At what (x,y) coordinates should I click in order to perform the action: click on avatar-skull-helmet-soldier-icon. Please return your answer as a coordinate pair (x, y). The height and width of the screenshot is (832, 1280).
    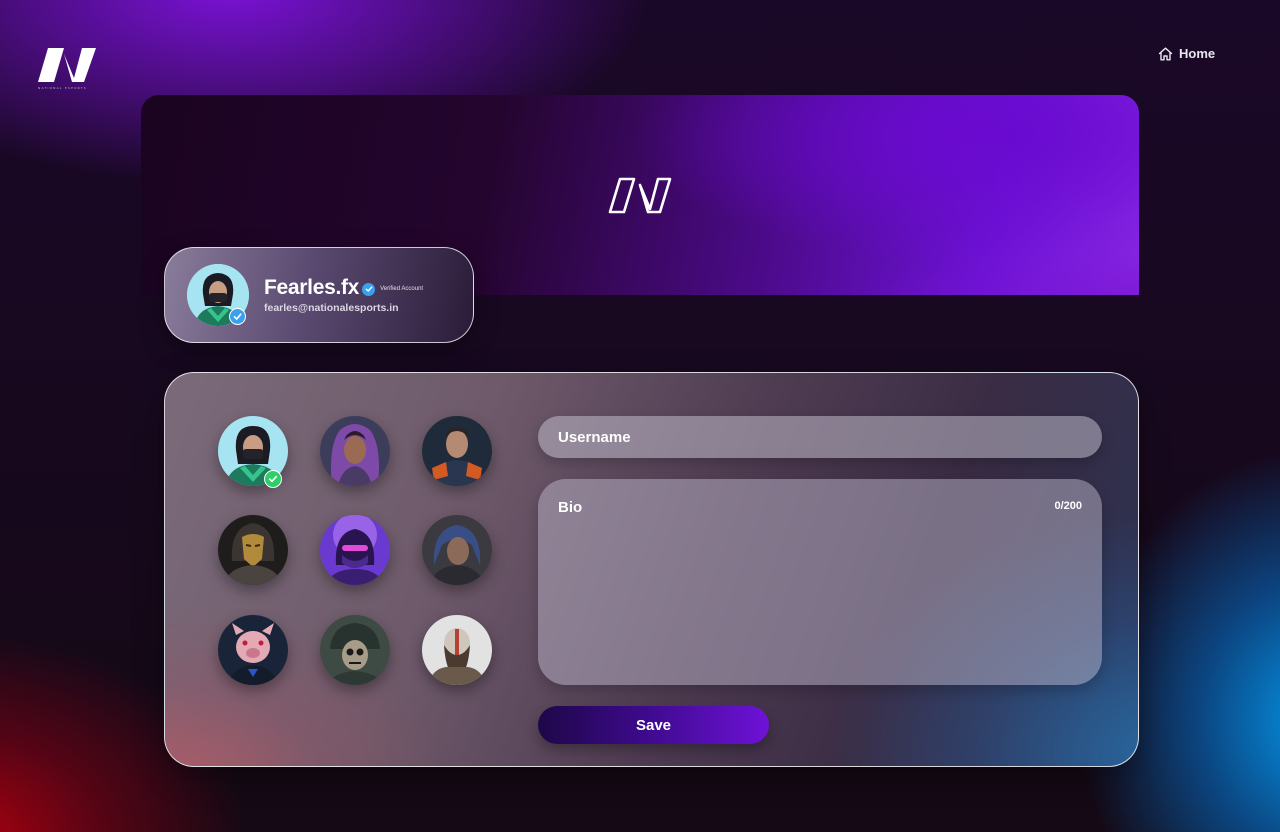
    Looking at the image, I should click on (355, 650).